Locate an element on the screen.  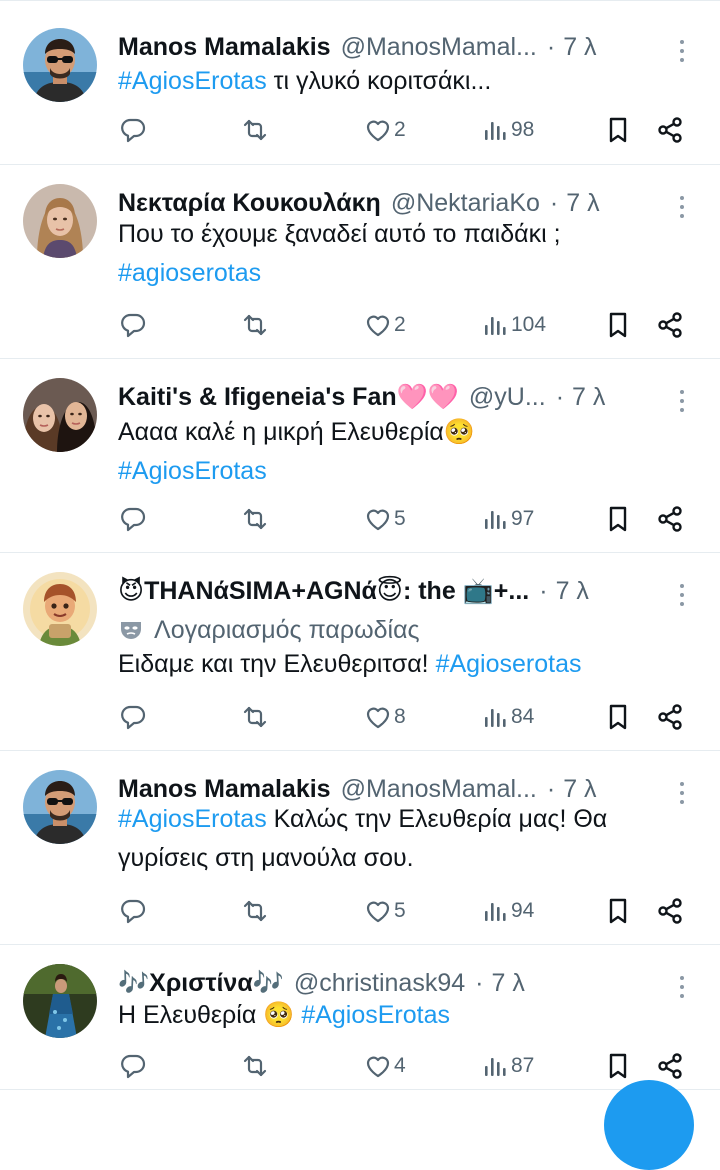
name-emoji: 🩷🩷 is located at coordinates (427, 396).